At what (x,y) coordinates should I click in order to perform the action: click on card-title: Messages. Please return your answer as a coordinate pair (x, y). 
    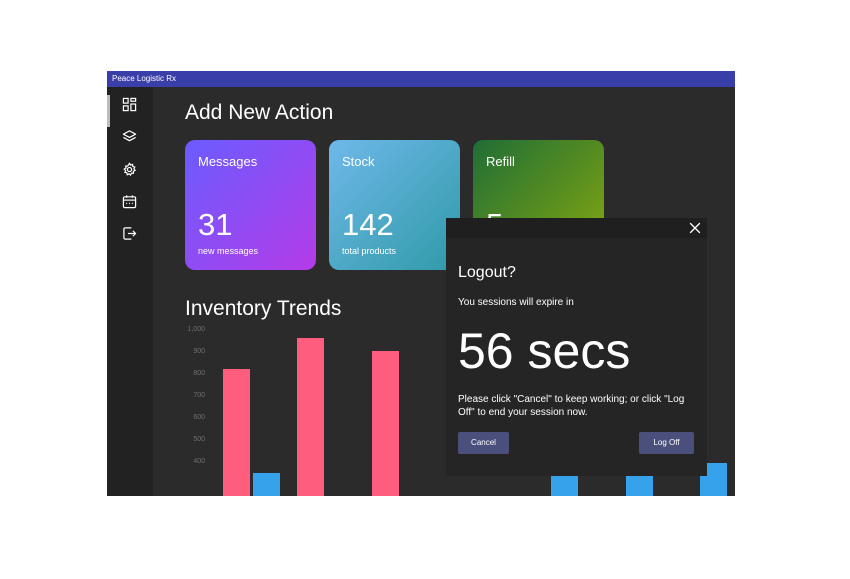
    Looking at the image, I should click on (228, 161).